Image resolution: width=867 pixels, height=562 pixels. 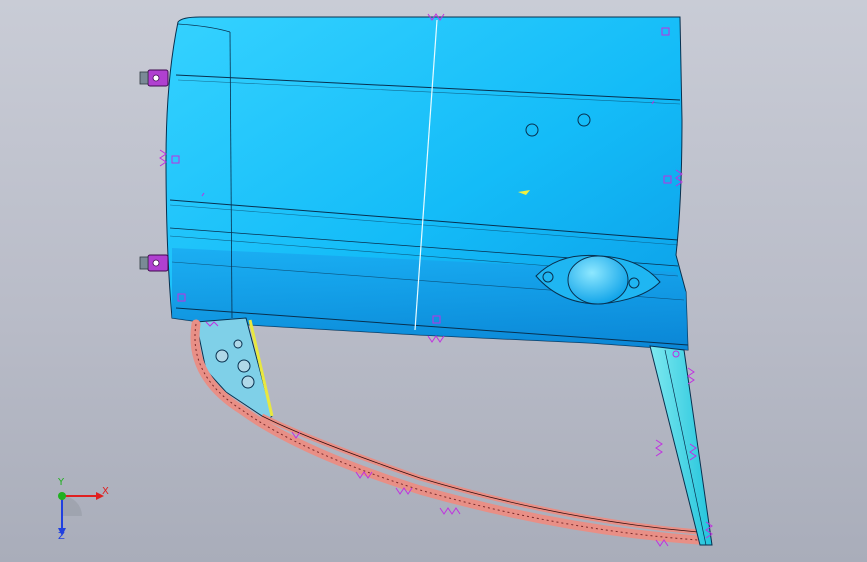 What do you see at coordinates (154, 263) in the screenshot?
I see `hinge-lower` at bounding box center [154, 263].